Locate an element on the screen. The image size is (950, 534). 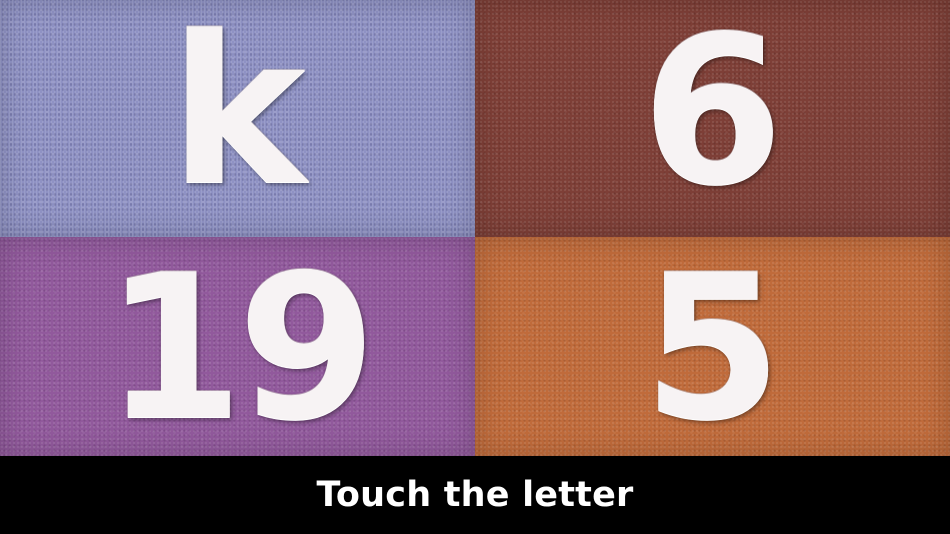
tile-glyph: k is located at coordinates (237, 115).